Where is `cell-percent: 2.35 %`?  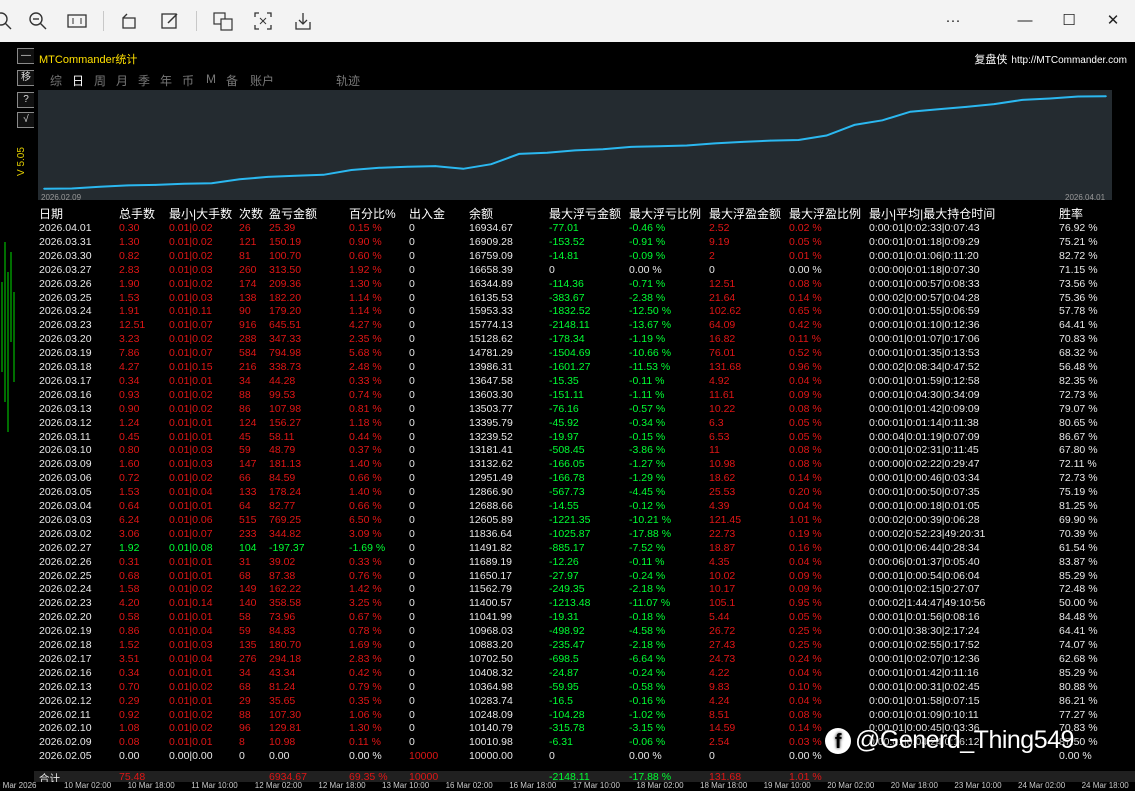 cell-percent: 2.35 % is located at coordinates (365, 339).